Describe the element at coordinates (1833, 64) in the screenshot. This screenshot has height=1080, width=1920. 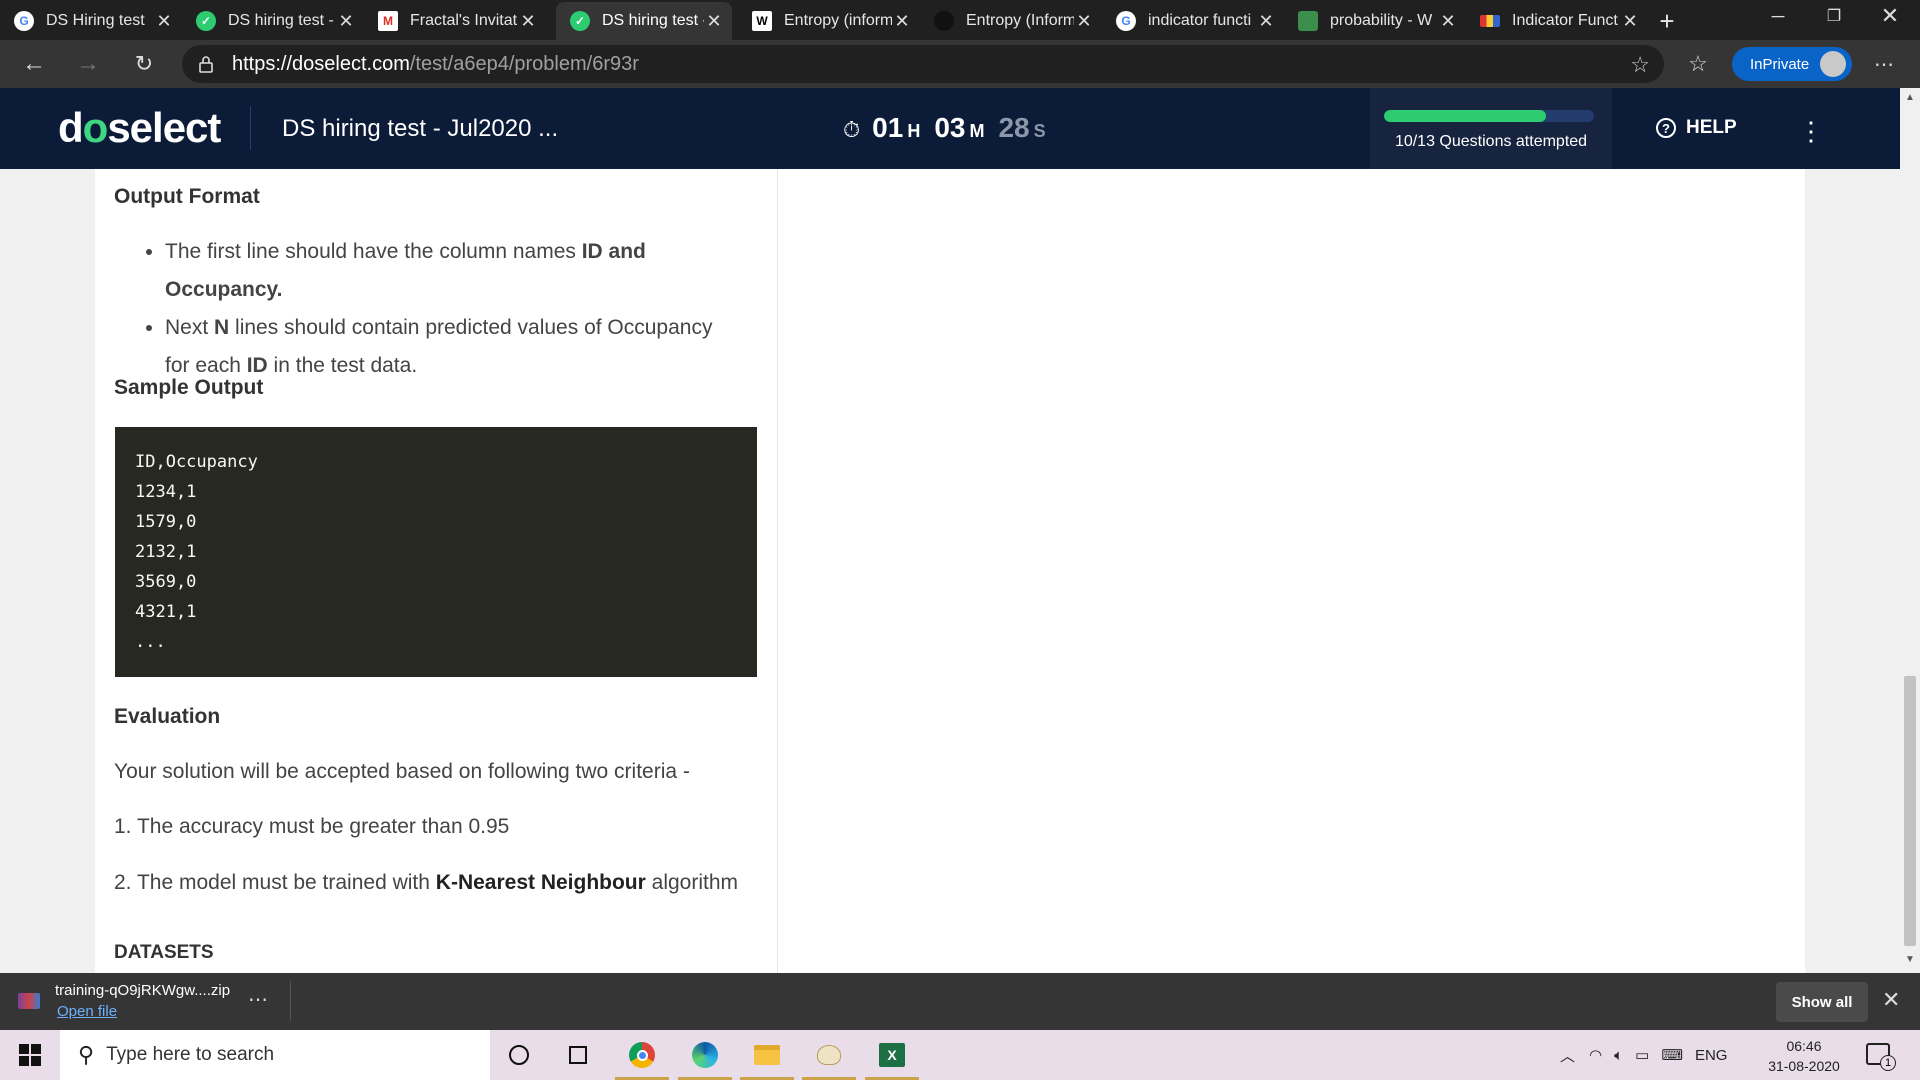
I see `profile-avatar` at that location.